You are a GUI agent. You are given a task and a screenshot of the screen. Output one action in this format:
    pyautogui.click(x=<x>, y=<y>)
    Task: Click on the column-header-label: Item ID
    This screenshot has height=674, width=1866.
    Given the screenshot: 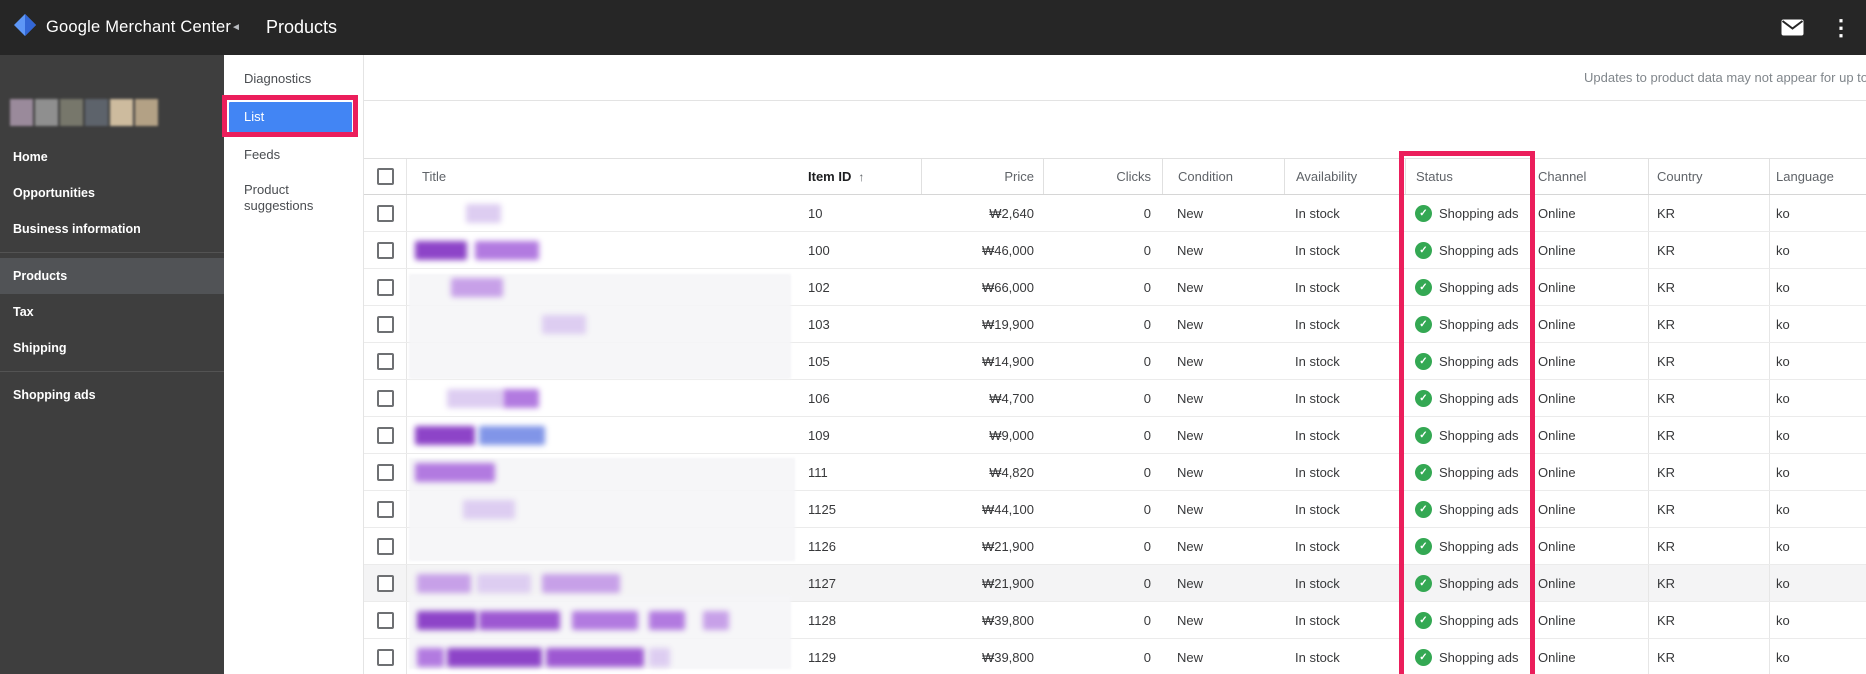 What is the action you would take?
    pyautogui.click(x=830, y=176)
    